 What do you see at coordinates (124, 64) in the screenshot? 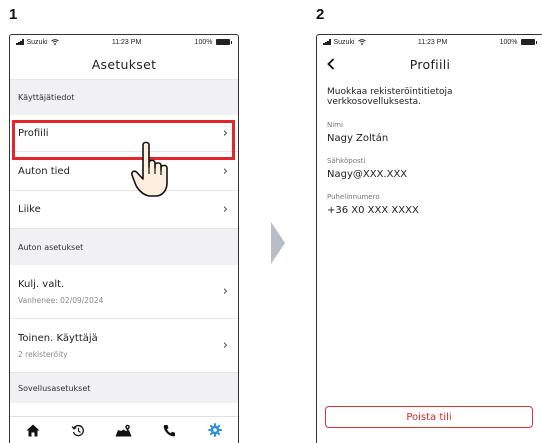
I see `page-title: Asetukset` at bounding box center [124, 64].